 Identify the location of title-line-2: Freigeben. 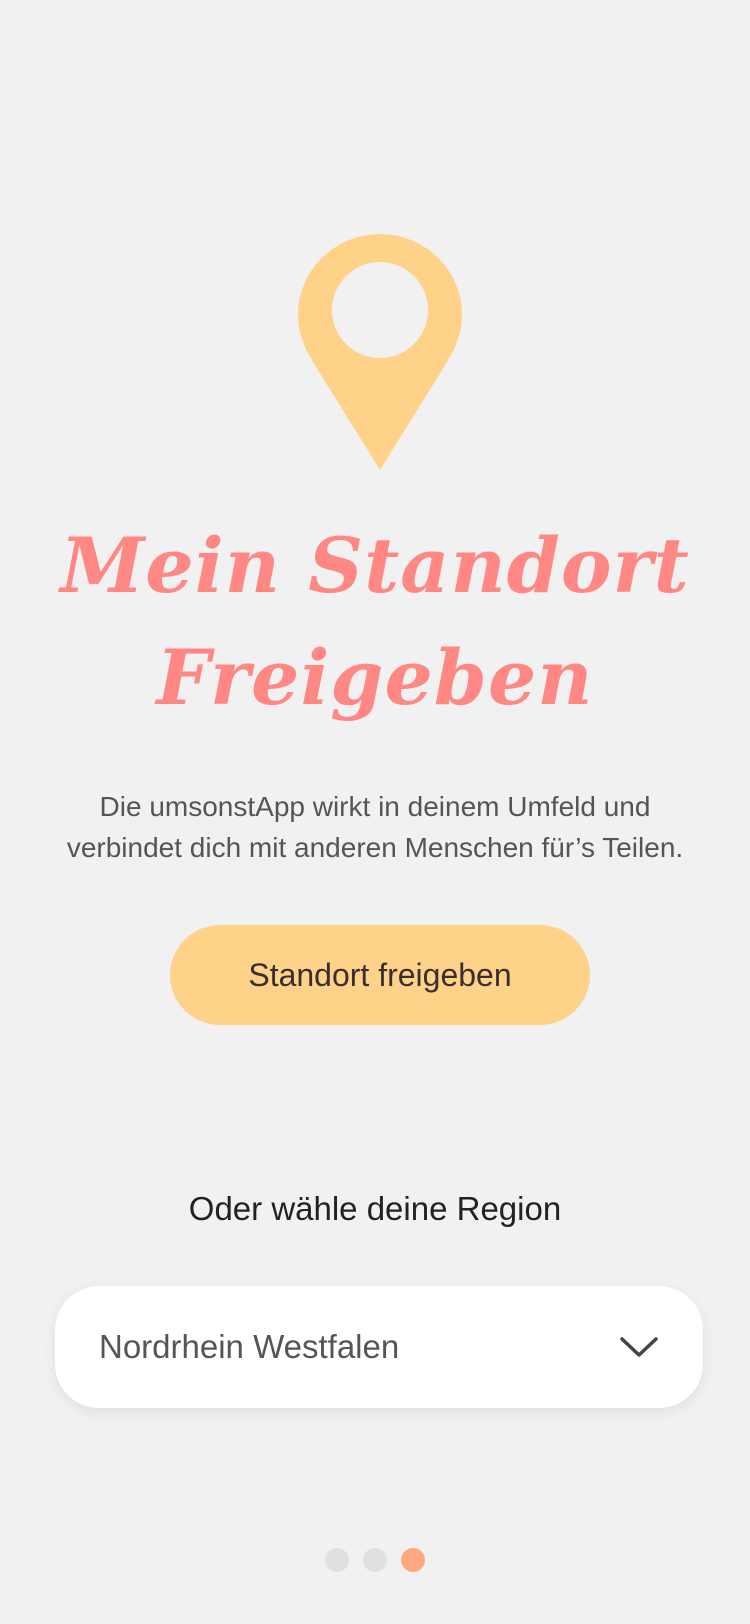
(375, 677).